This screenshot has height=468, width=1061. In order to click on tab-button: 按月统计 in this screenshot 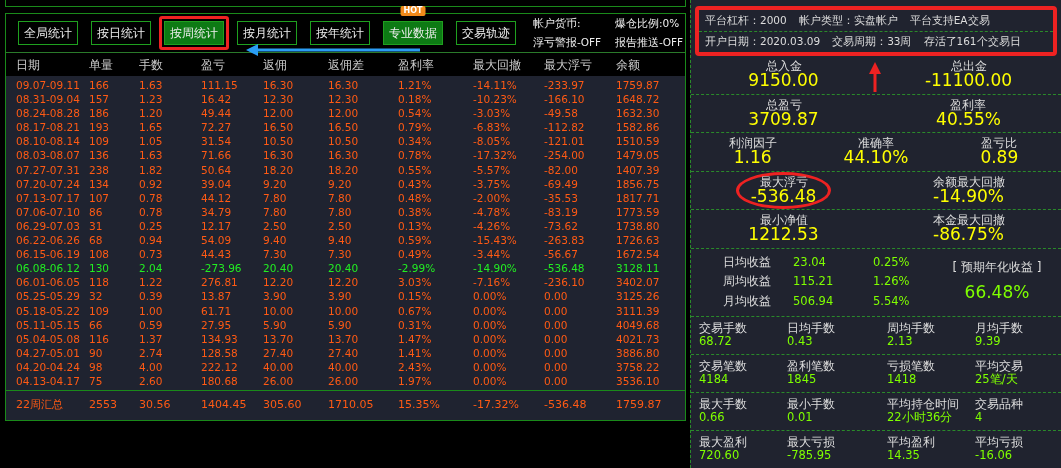, I will do `click(267, 33)`.